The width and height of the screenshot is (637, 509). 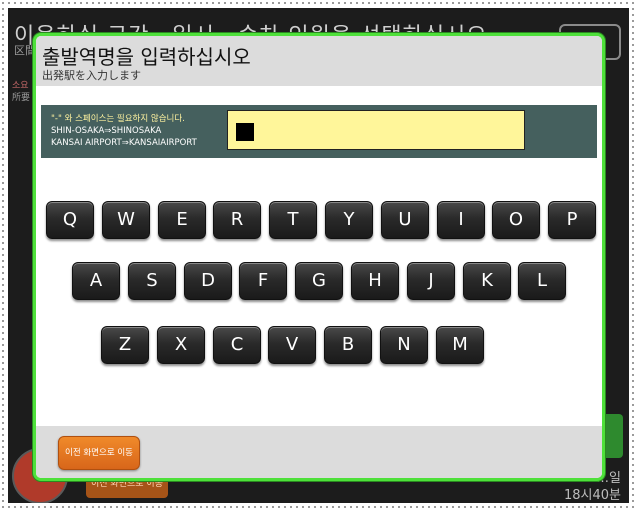 I want to click on key-n: N, so click(x=404, y=345).